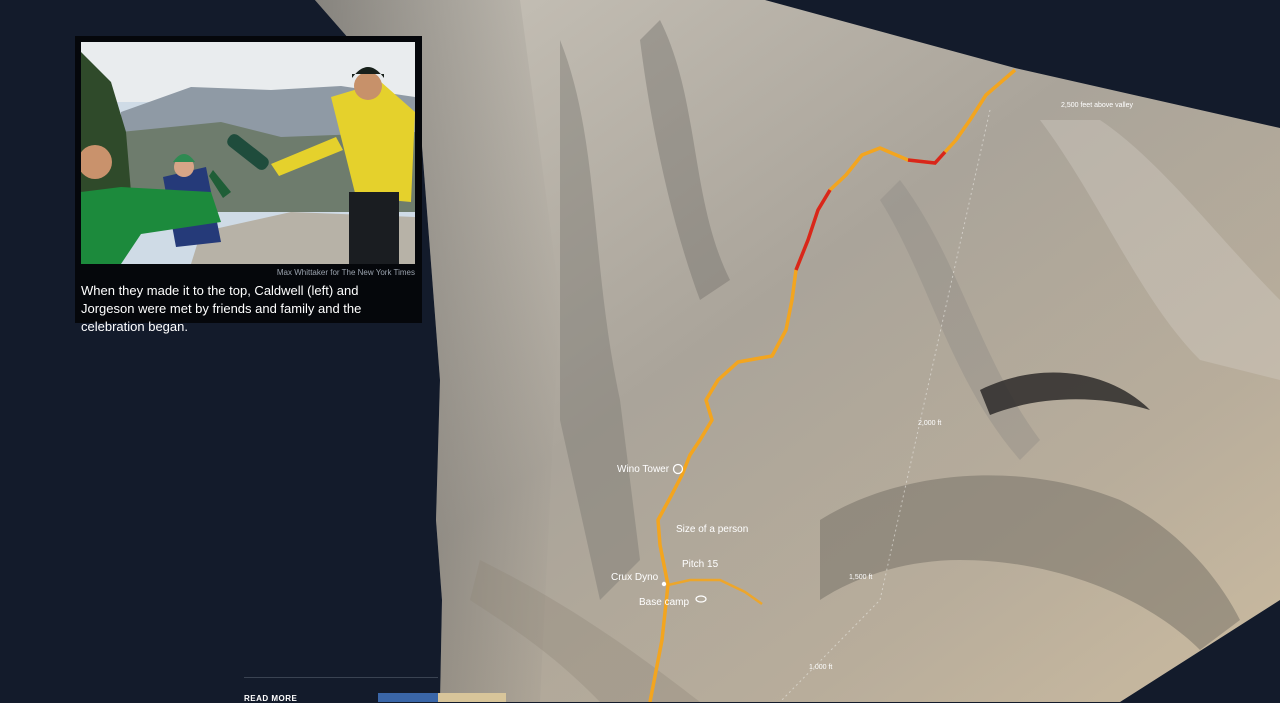 The height and width of the screenshot is (703, 1280). Describe the element at coordinates (248, 153) in the screenshot. I see `celebration-photo` at that location.